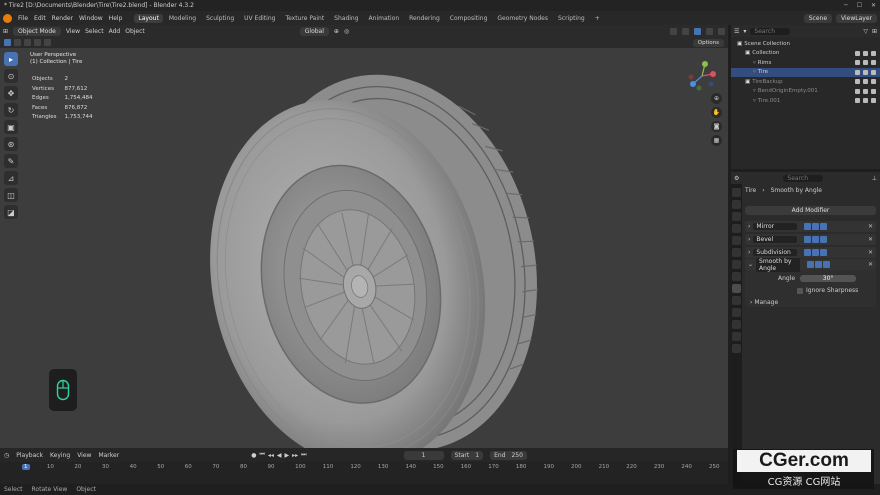  Describe the element at coordinates (810, 226) in the screenshot. I see `modifier-panel: › Mirror ✕` at that location.